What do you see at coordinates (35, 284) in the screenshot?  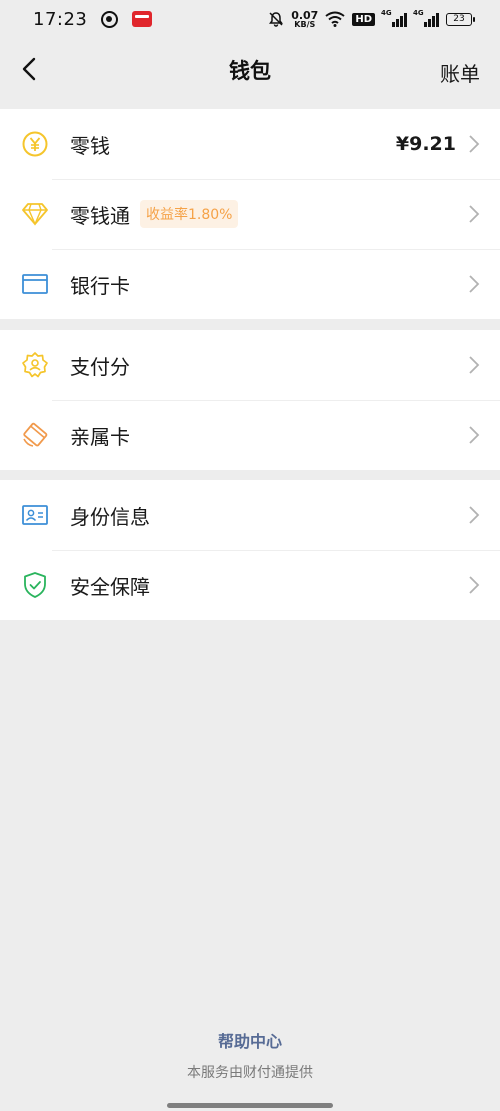 I see `bank-card-icon` at bounding box center [35, 284].